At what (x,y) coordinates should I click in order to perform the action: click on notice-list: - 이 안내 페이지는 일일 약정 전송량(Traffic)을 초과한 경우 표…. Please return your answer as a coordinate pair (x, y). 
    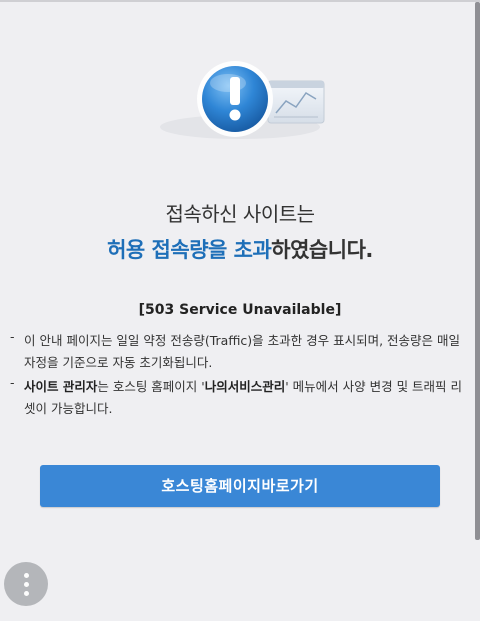
    Looking at the image, I should click on (236, 375).